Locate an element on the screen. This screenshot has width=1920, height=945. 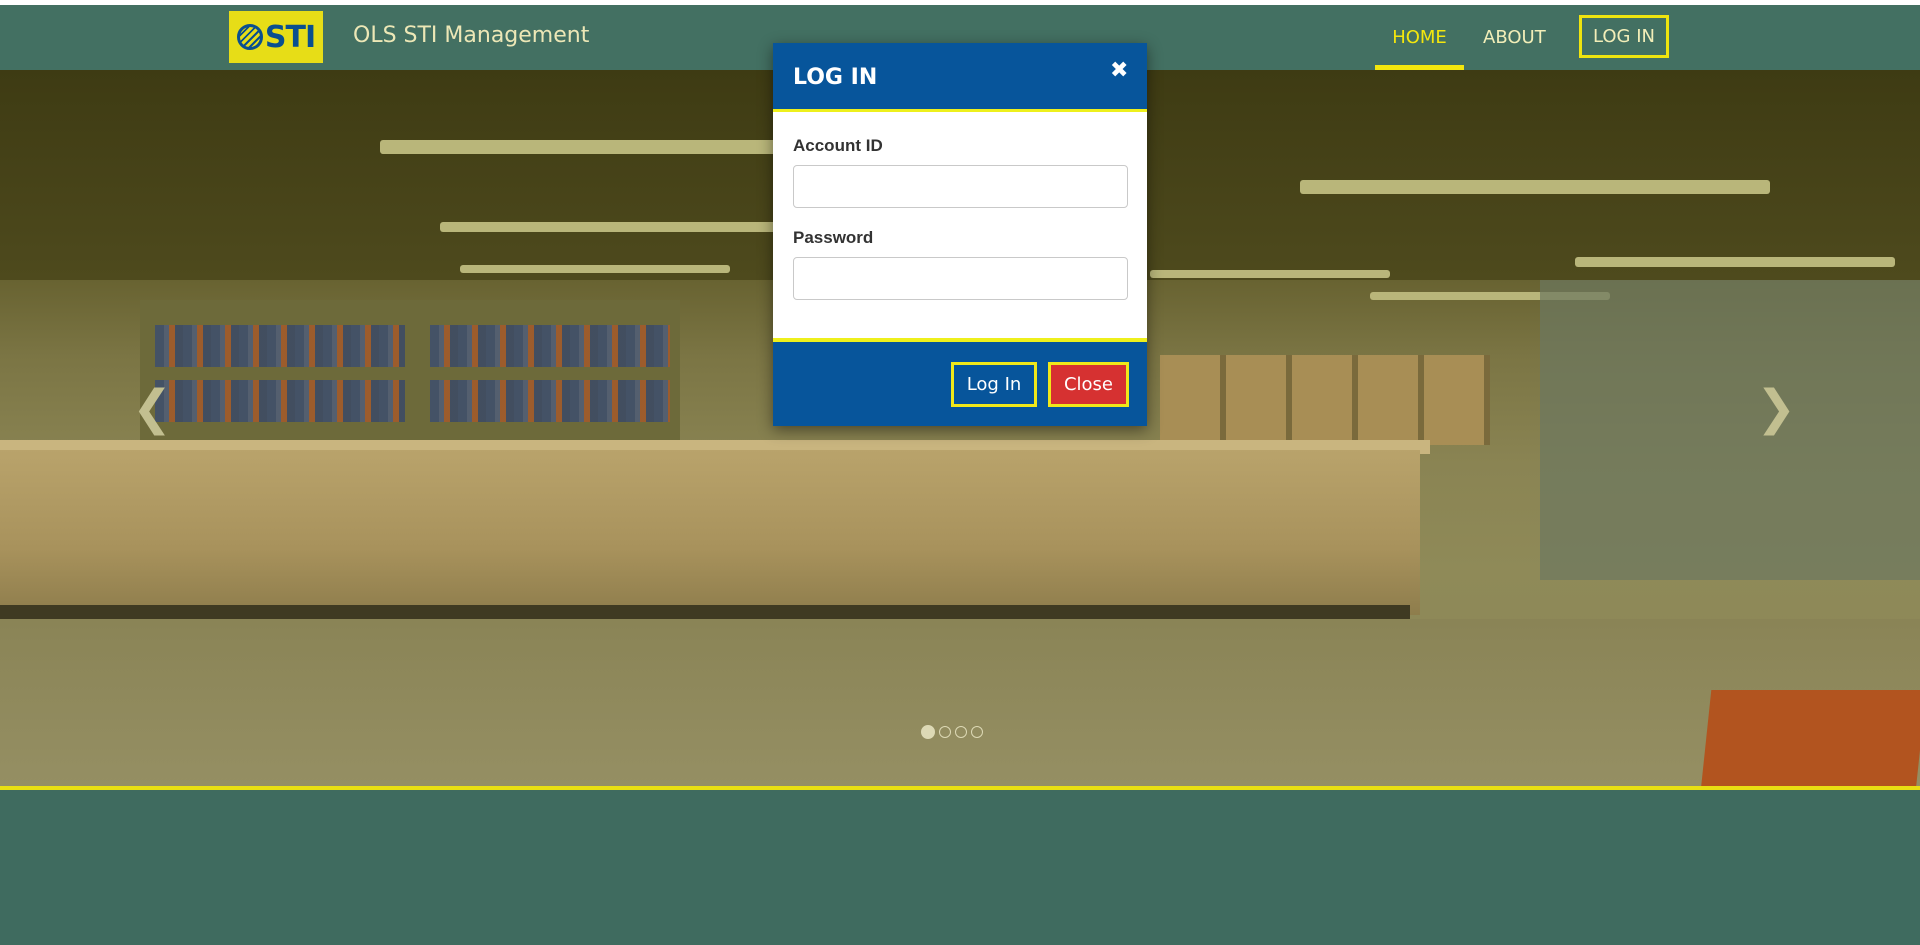
modal-title: LOG IN is located at coordinates (835, 77).